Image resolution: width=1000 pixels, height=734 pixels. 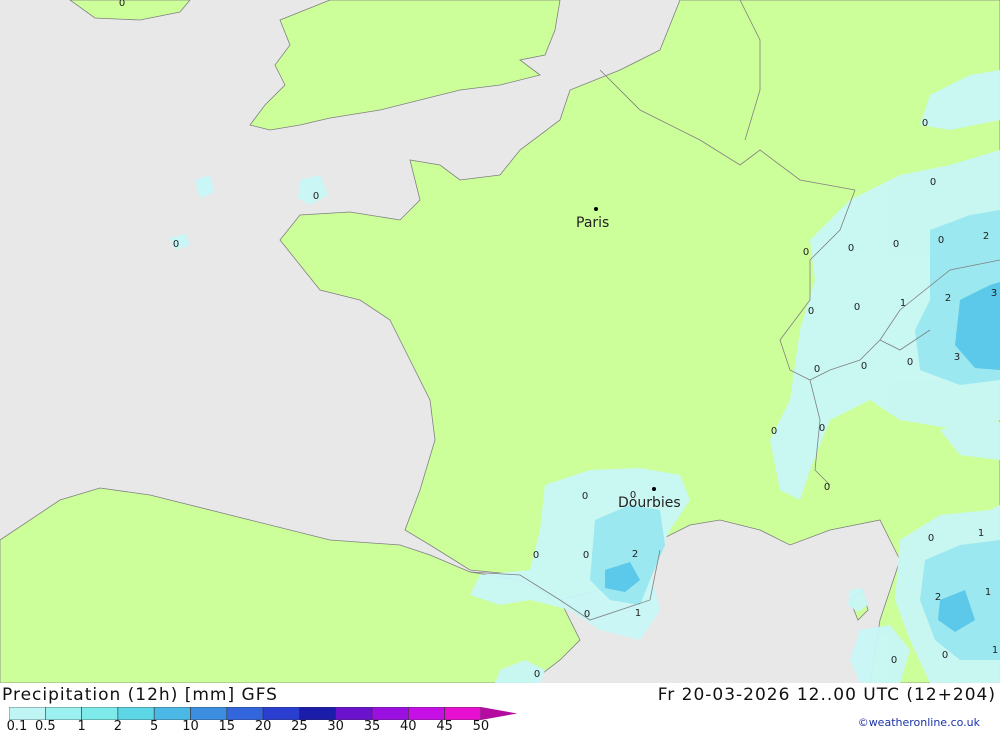 What do you see at coordinates (154, 726) in the screenshot?
I see `legend-label: 5` at bounding box center [154, 726].